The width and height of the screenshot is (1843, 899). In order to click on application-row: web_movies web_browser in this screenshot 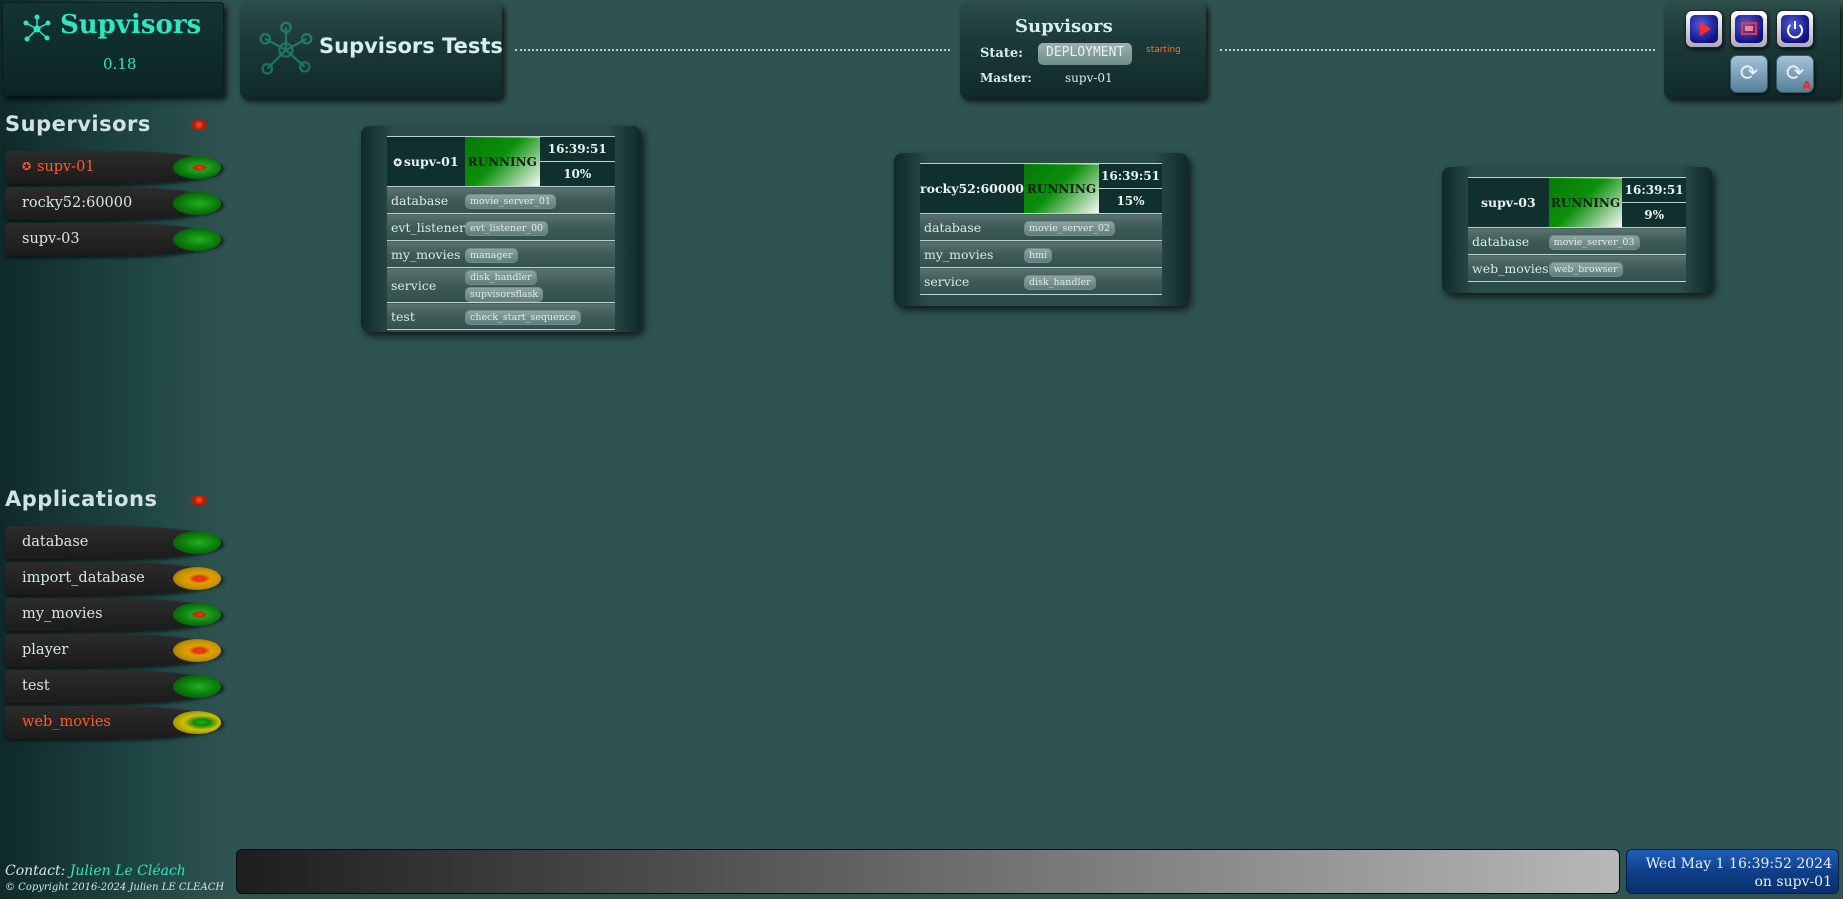, I will do `click(1577, 268)`.